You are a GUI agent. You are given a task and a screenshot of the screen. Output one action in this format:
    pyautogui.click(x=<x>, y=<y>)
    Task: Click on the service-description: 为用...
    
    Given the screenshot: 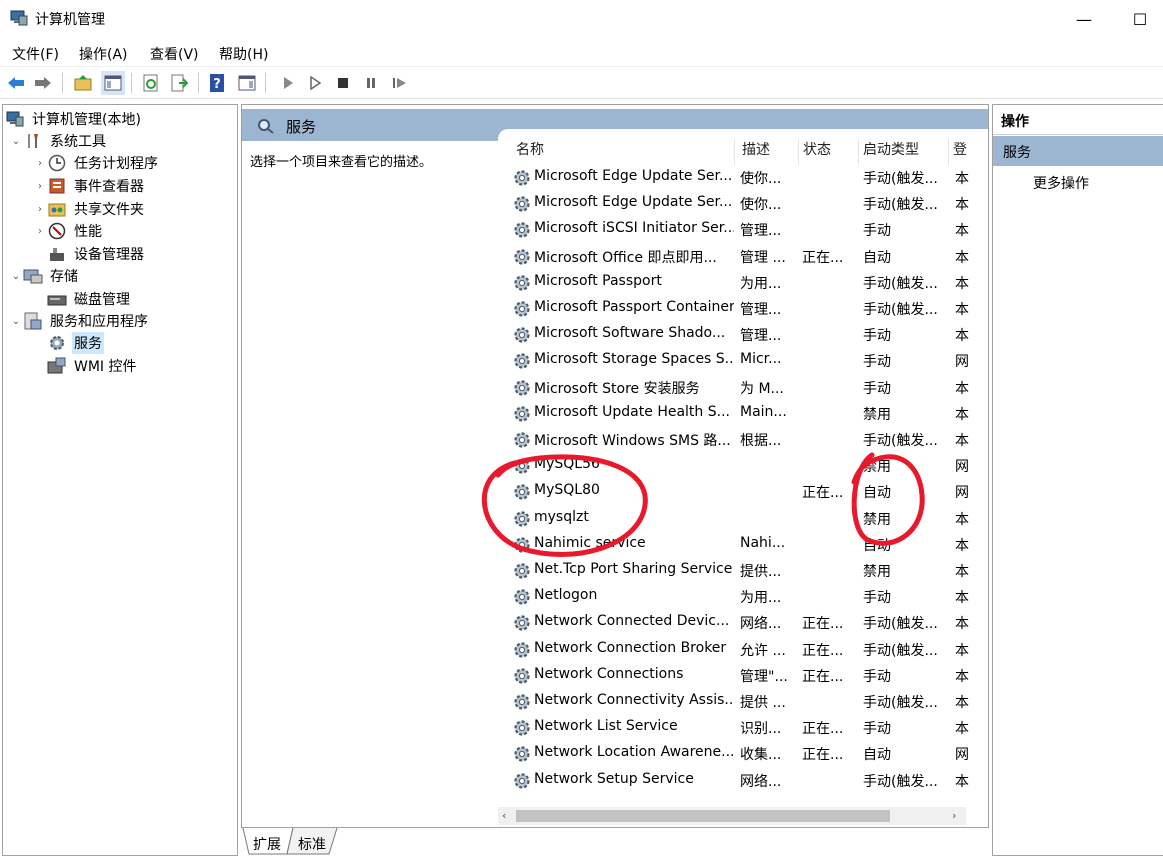 What is the action you would take?
    pyautogui.click(x=761, y=283)
    